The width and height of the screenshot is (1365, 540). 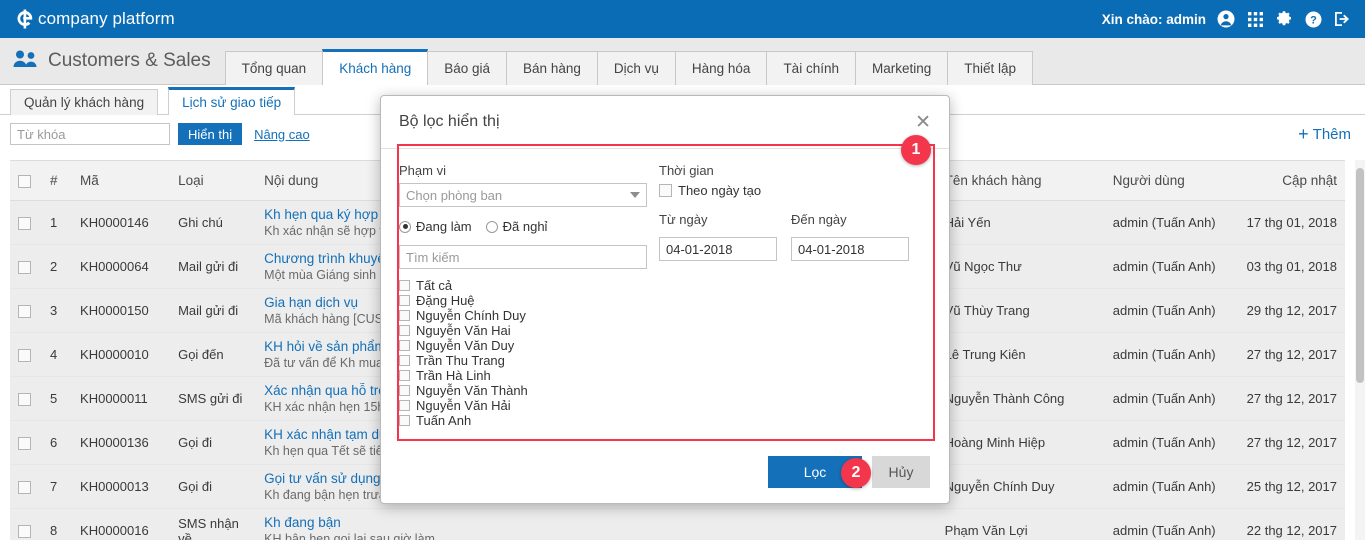 I want to click on radio-dang-lam: Đang làm, so click(x=435, y=226).